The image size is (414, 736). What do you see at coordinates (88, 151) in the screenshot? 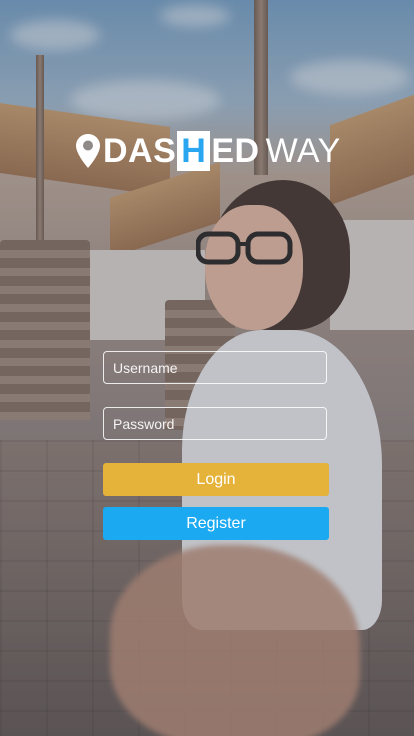
I see `map-pin-icon` at bounding box center [88, 151].